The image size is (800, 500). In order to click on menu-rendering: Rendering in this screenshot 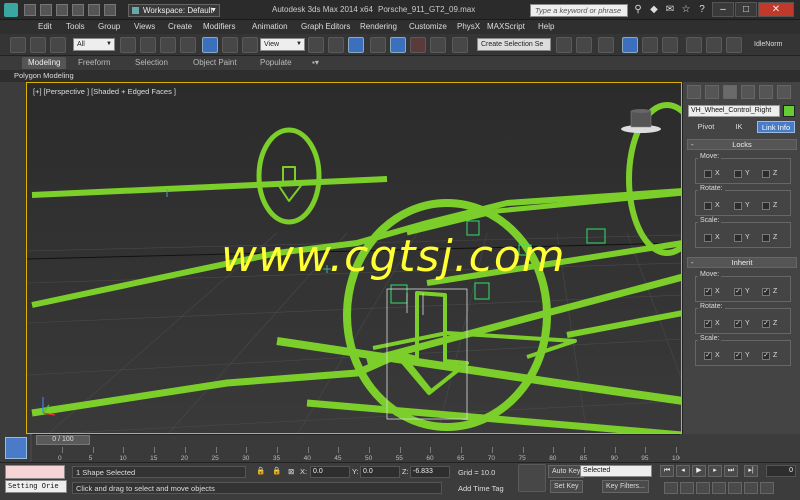, I will do `click(378, 26)`.